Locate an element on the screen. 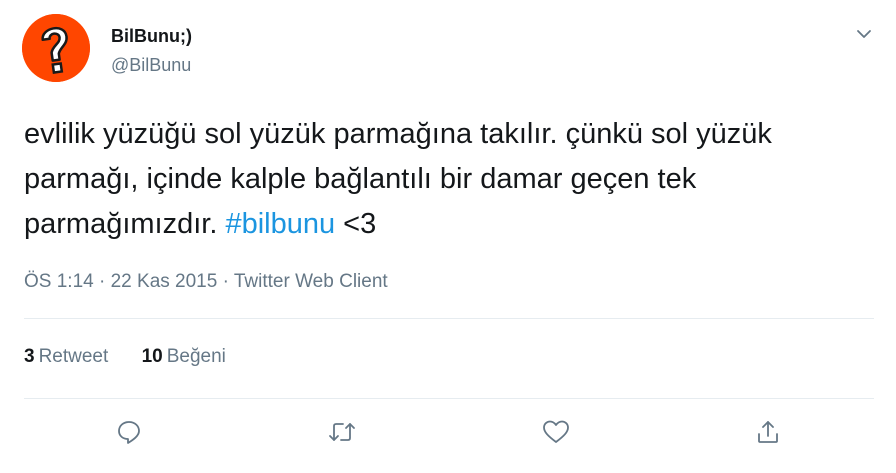 This screenshot has height=473, width=896. question-mark-logo-icon is located at coordinates (56, 48).